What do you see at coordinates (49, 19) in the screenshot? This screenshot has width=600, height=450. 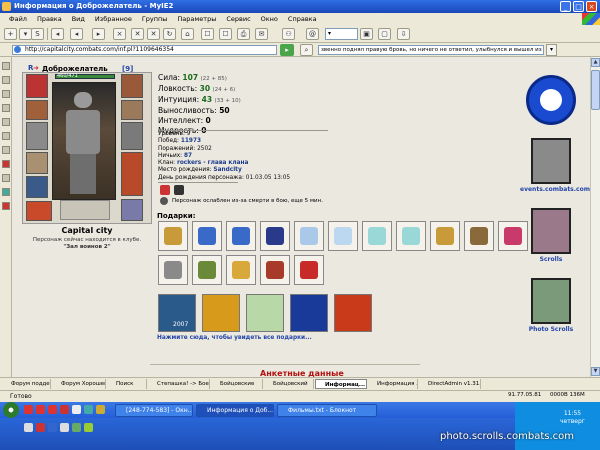 I see `menu-edit: Правка` at bounding box center [49, 19].